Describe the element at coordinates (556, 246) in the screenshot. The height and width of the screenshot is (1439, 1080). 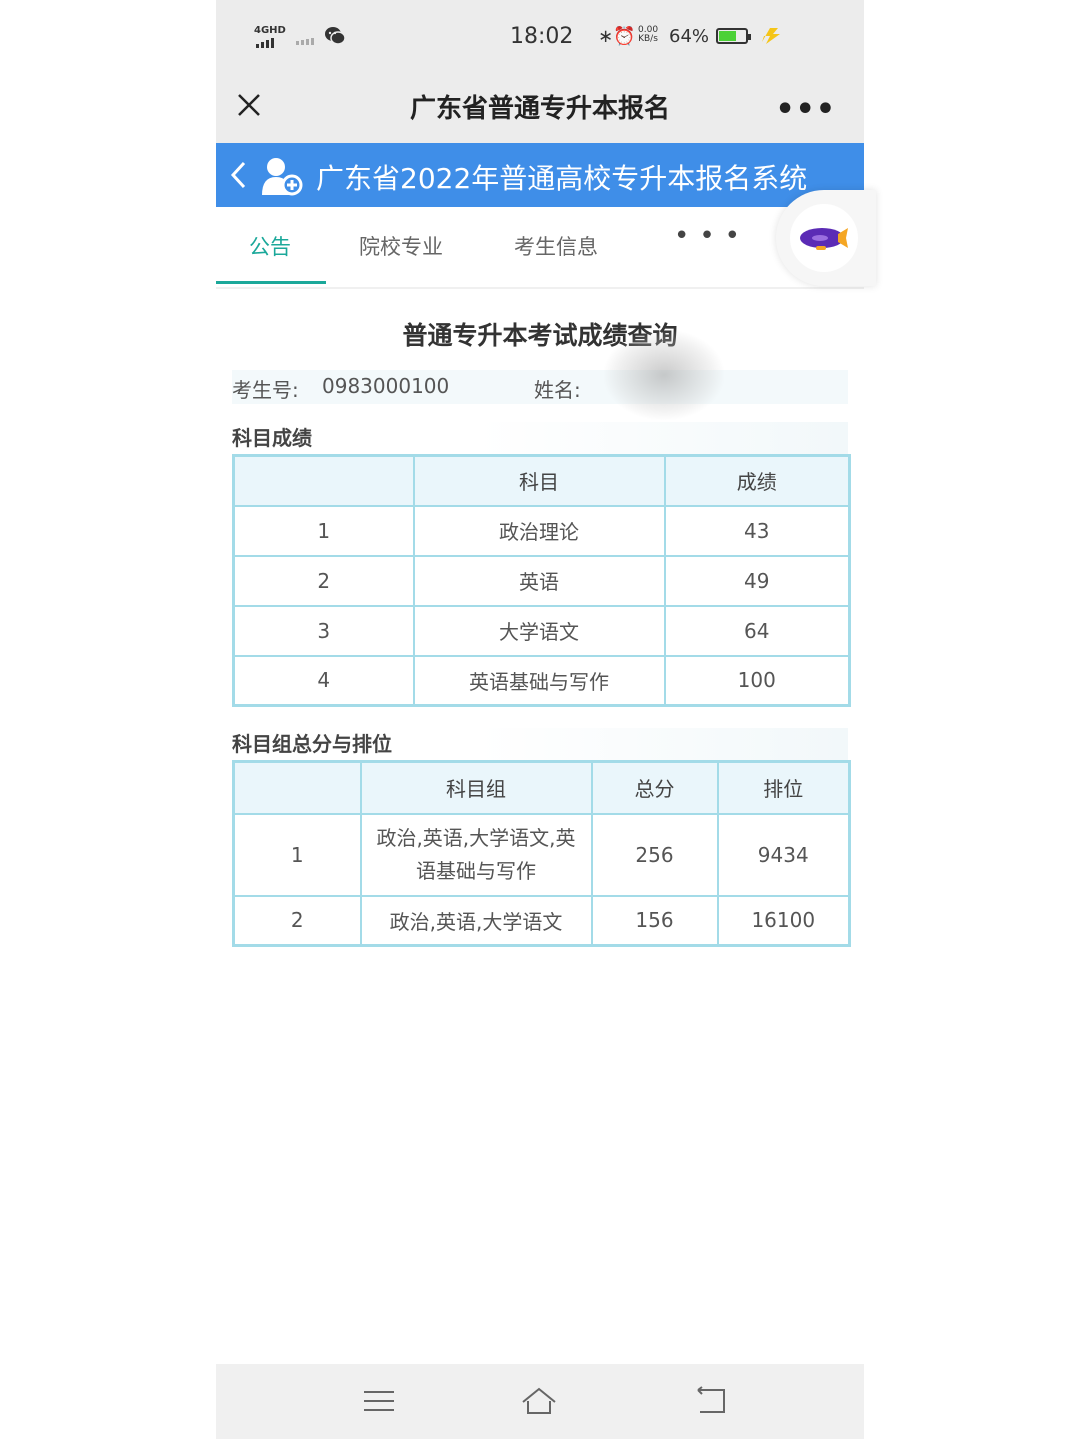
I see `tab-candidate-info: 考生信息` at that location.